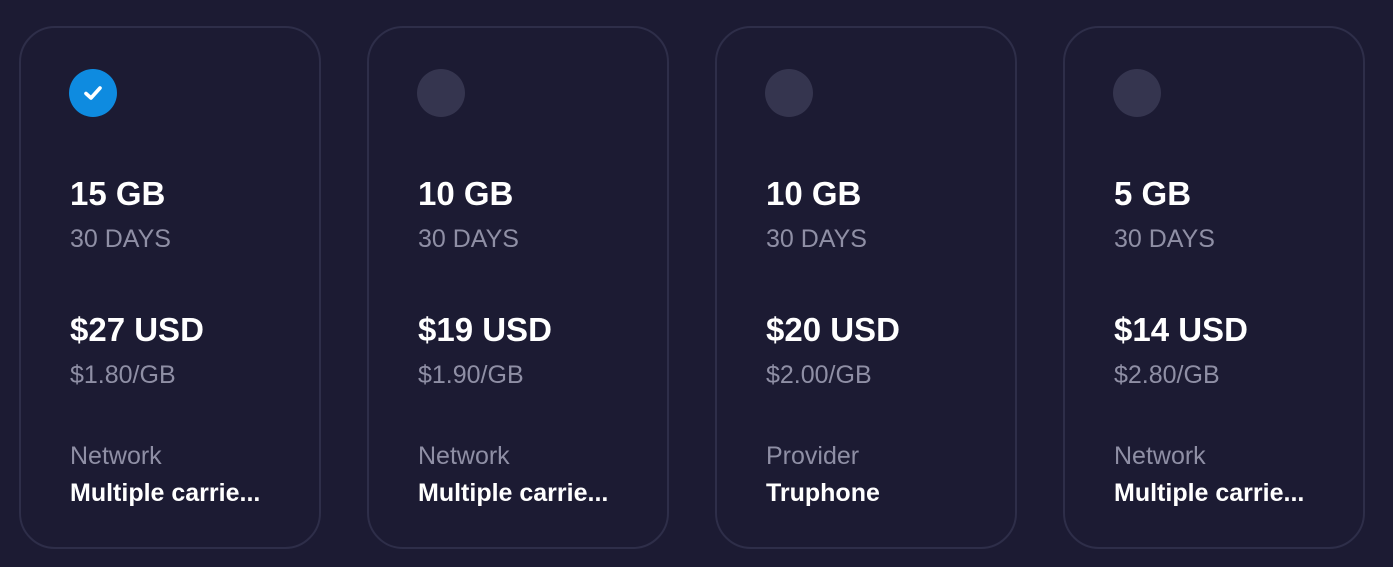 Image resolution: width=1393 pixels, height=567 pixels. I want to click on checkmark-icon, so click(93, 93).